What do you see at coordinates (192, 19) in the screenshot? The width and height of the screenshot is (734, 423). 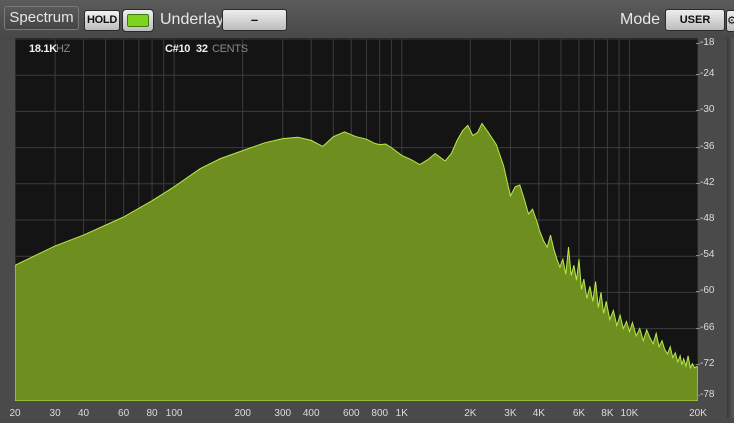 I see `underlay-label: Underlay` at bounding box center [192, 19].